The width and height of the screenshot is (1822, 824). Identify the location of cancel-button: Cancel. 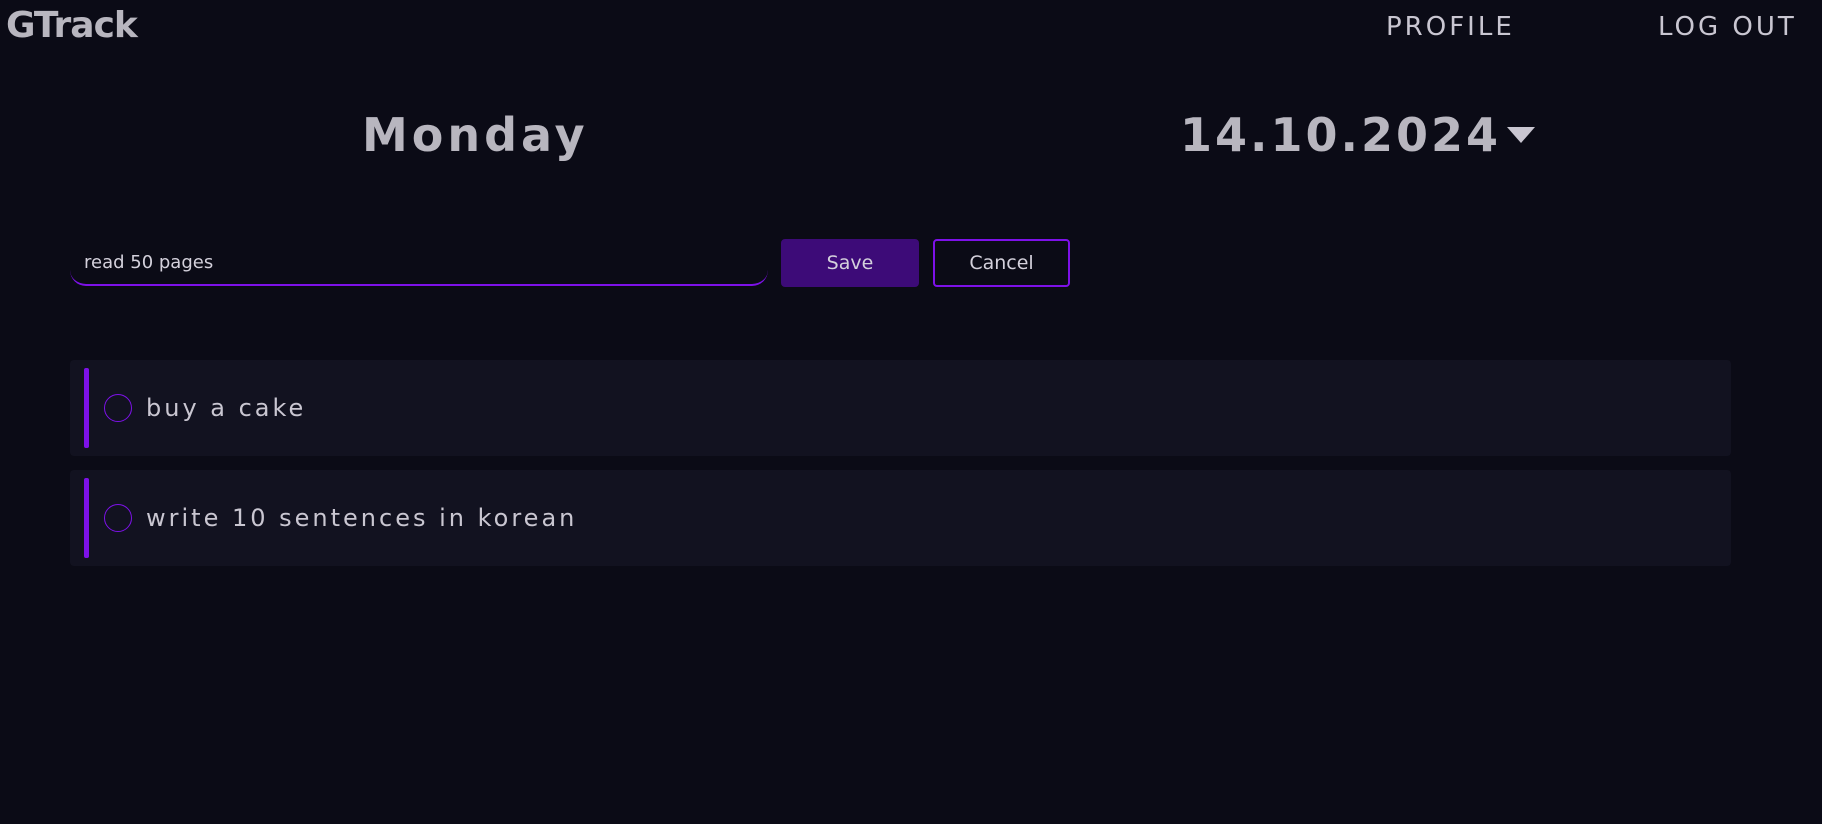
(1001, 263).